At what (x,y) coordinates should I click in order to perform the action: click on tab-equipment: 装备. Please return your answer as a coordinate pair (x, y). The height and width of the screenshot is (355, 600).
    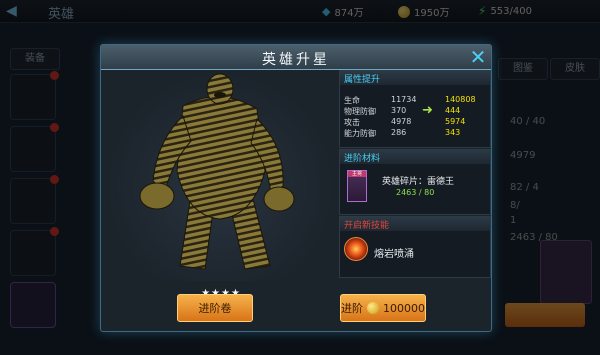
    Looking at the image, I should click on (35, 59).